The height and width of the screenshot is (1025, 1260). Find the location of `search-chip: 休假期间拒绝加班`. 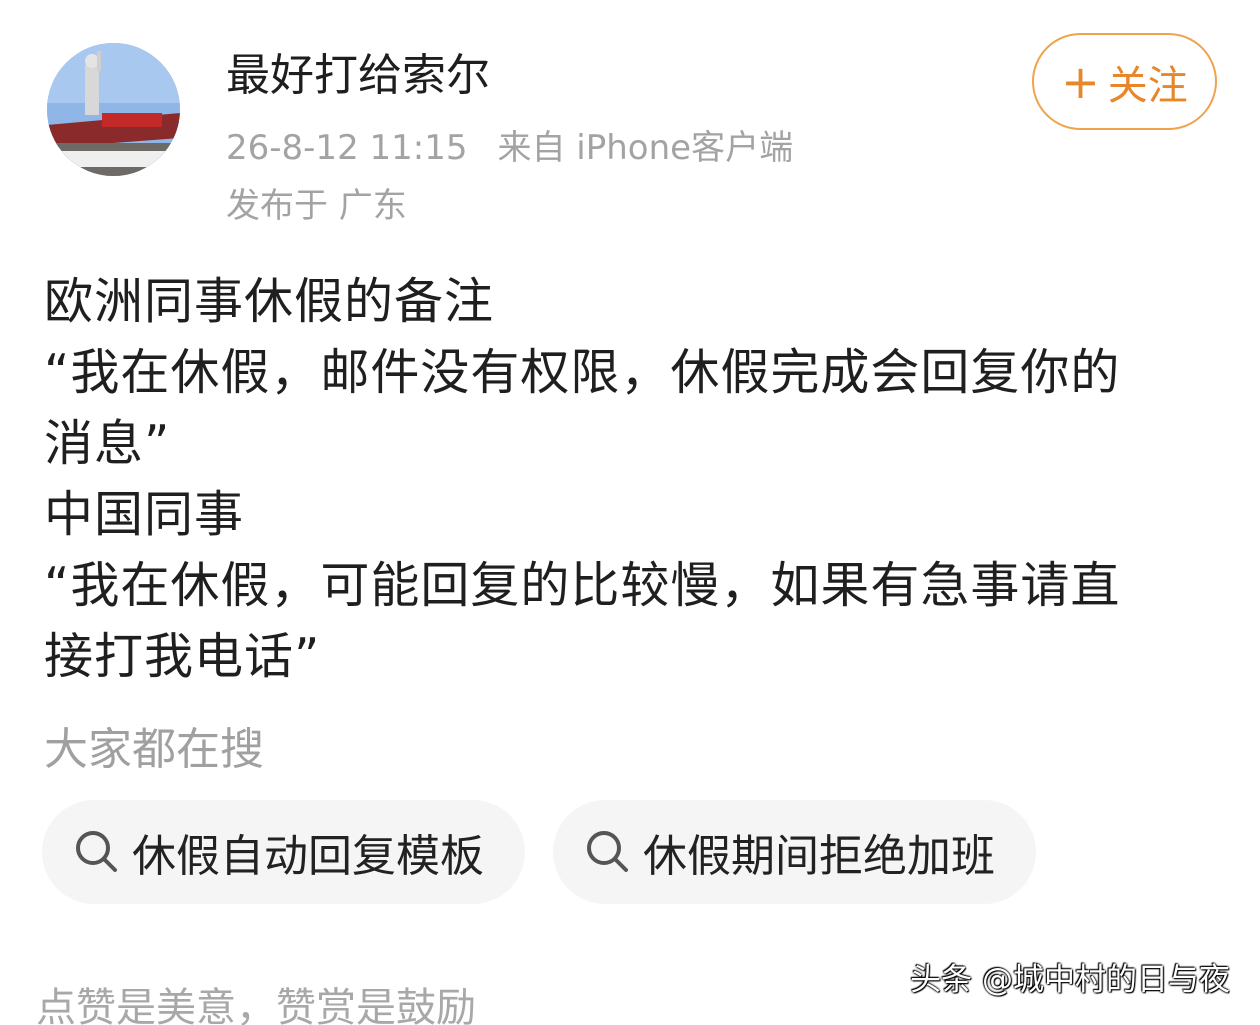

search-chip: 休假期间拒绝加班 is located at coordinates (794, 852).